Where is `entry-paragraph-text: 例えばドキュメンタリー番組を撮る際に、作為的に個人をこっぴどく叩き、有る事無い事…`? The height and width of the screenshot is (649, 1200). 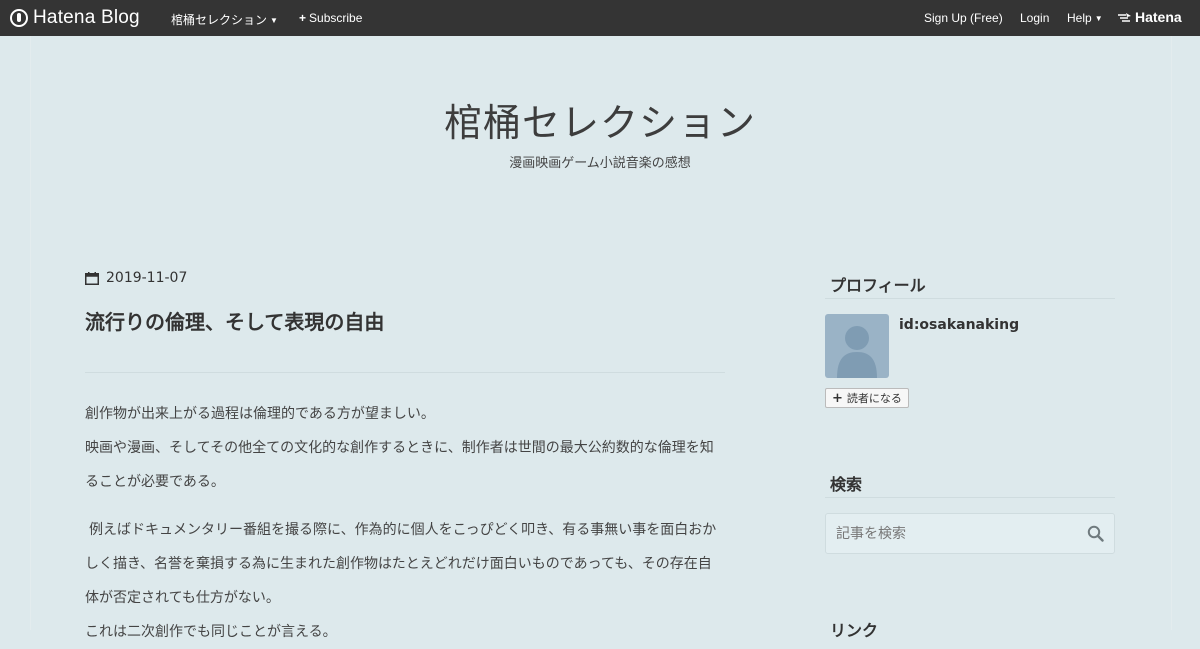
entry-paragraph-text: 例えばドキュメンタリー番組を撮る際に、作為的に個人をこっぴどく叩き、有る事無い事… is located at coordinates (401, 581).